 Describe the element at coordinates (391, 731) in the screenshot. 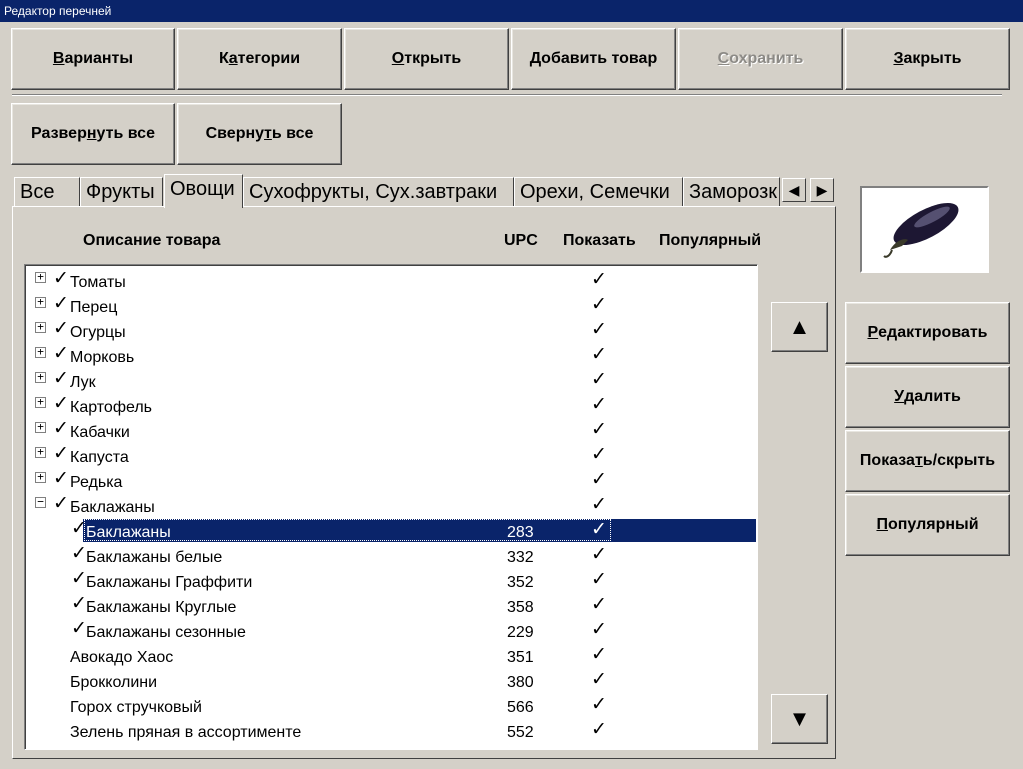

I see `tree-row: Зелень пряная в ассортименте 552 ✓` at that location.